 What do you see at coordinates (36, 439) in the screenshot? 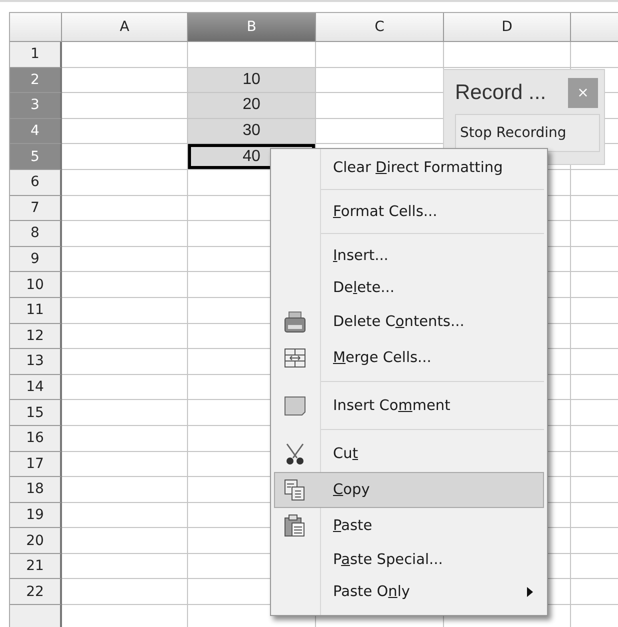
I see `row-header: 16` at bounding box center [36, 439].